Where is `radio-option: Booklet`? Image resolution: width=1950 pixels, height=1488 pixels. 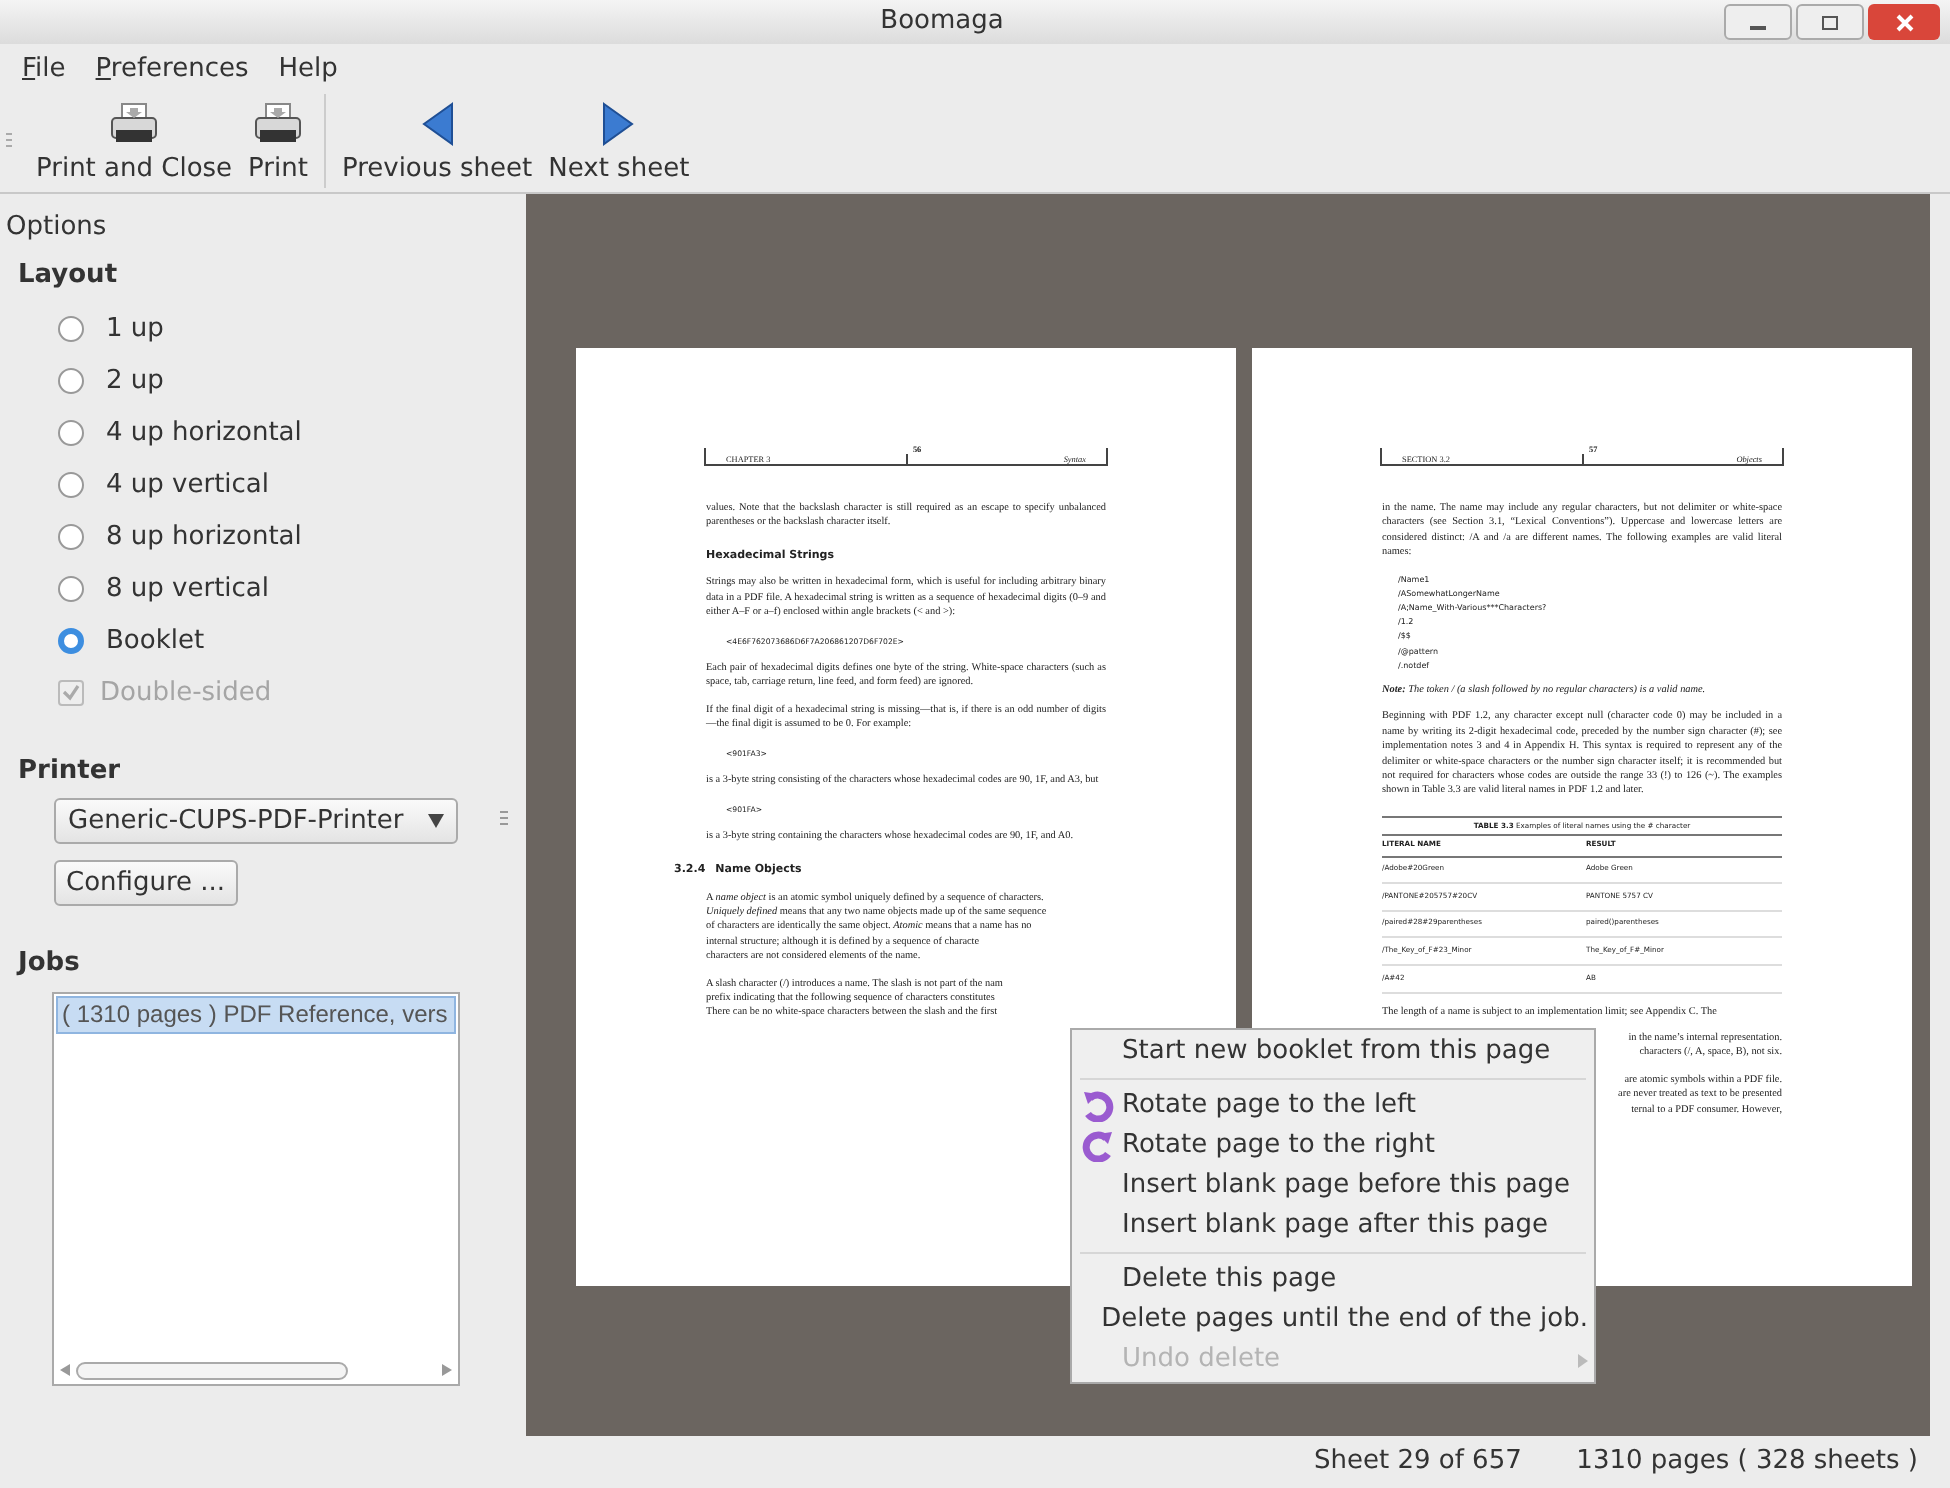
radio-option: Booklet is located at coordinates (263, 641).